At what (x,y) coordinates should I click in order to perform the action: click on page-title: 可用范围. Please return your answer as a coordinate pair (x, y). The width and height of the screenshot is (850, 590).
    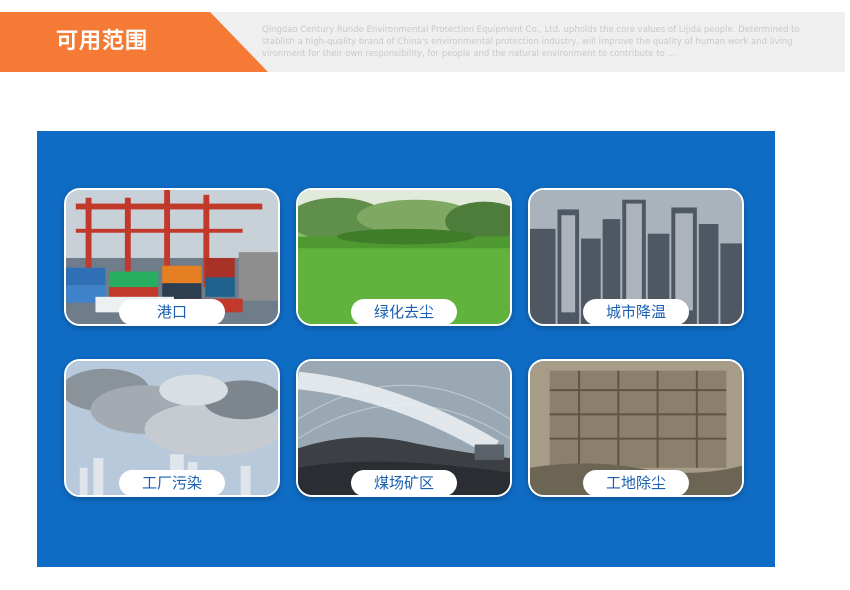
    Looking at the image, I should click on (102, 41).